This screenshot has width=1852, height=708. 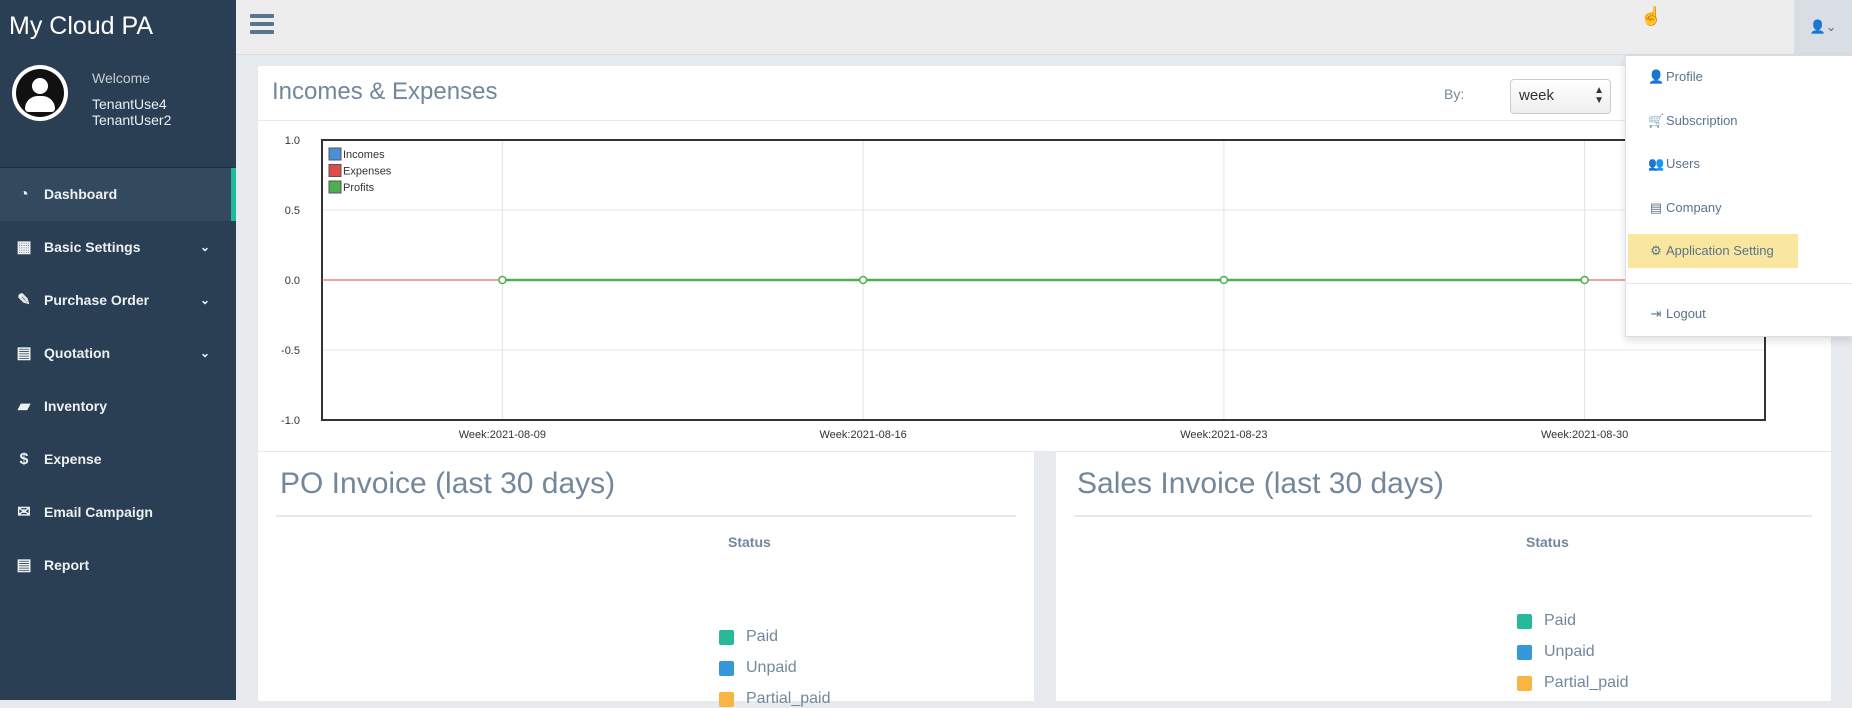 I want to click on user-icon, so click(x=40, y=93).